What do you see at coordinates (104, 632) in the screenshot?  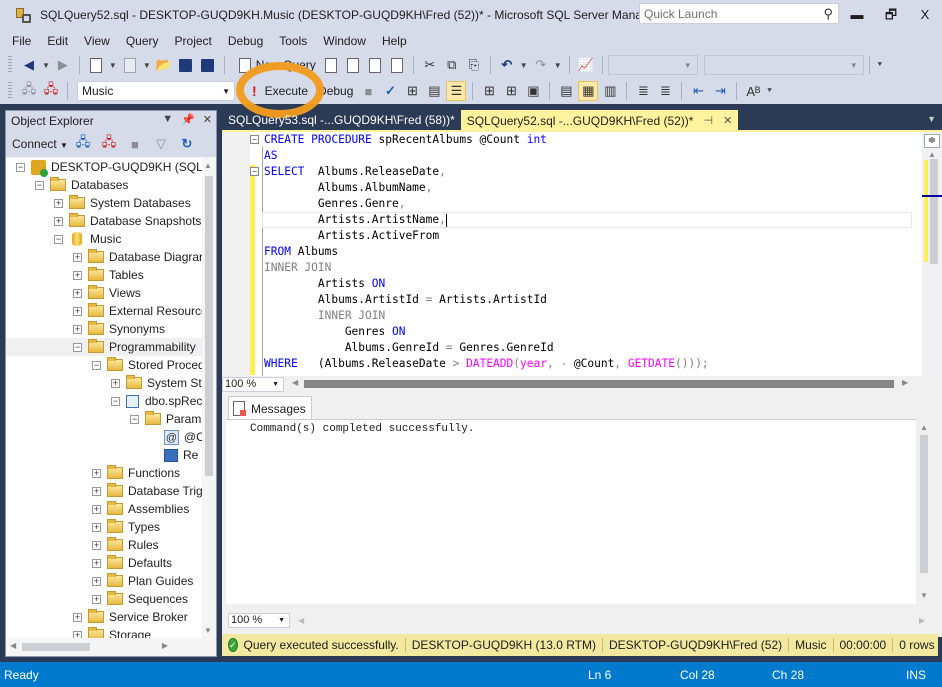 I see `tree-item: + Storage` at bounding box center [104, 632].